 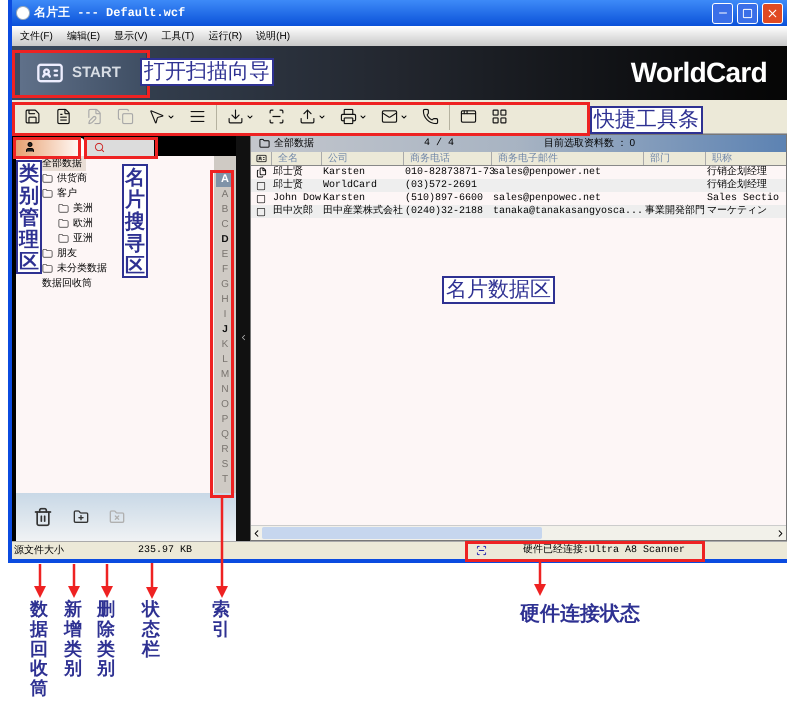 I want to click on menu-item: 编辑(E), so click(x=83, y=36).